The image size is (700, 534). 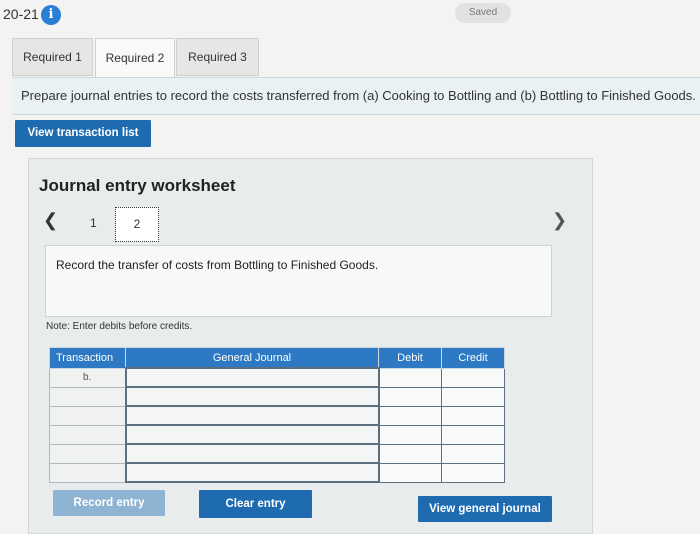 I want to click on page-2-current: 2, so click(x=137, y=224).